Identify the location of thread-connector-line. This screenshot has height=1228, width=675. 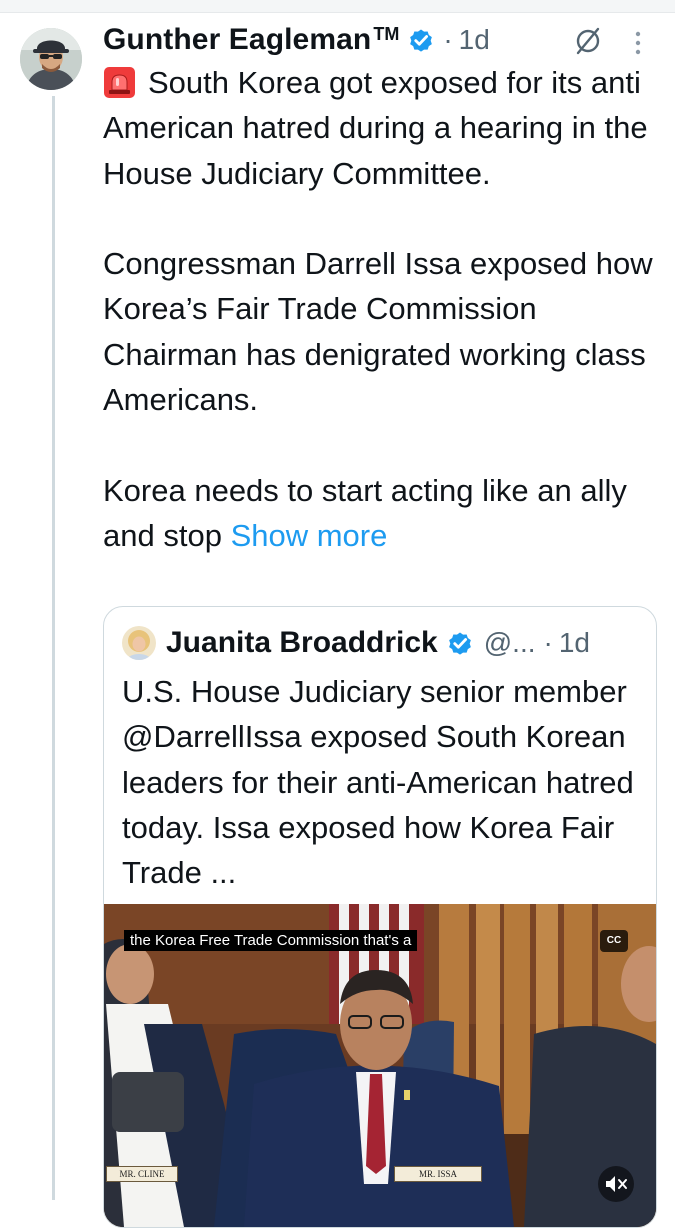
(53, 648).